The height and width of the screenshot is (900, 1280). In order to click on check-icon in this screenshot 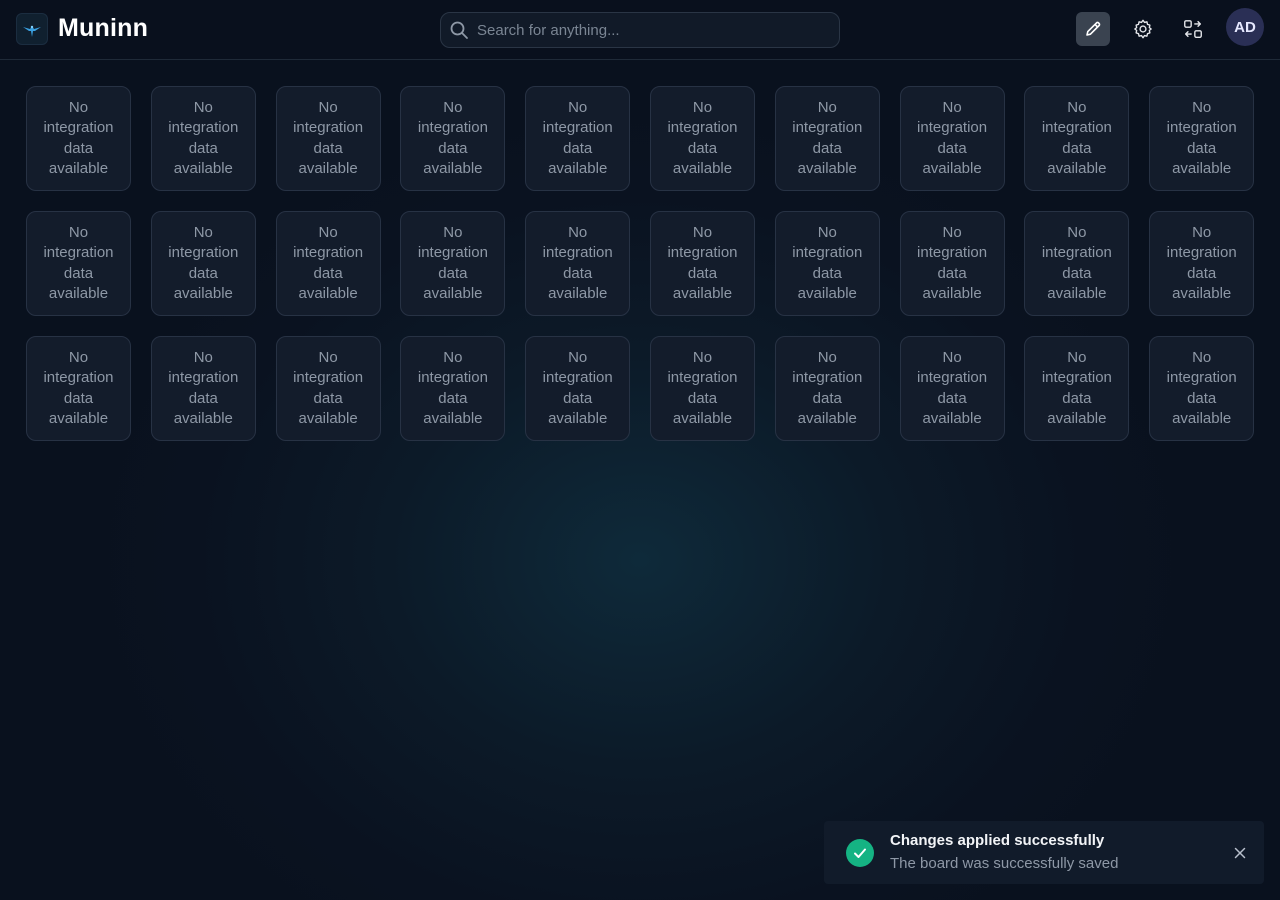, I will do `click(860, 853)`.